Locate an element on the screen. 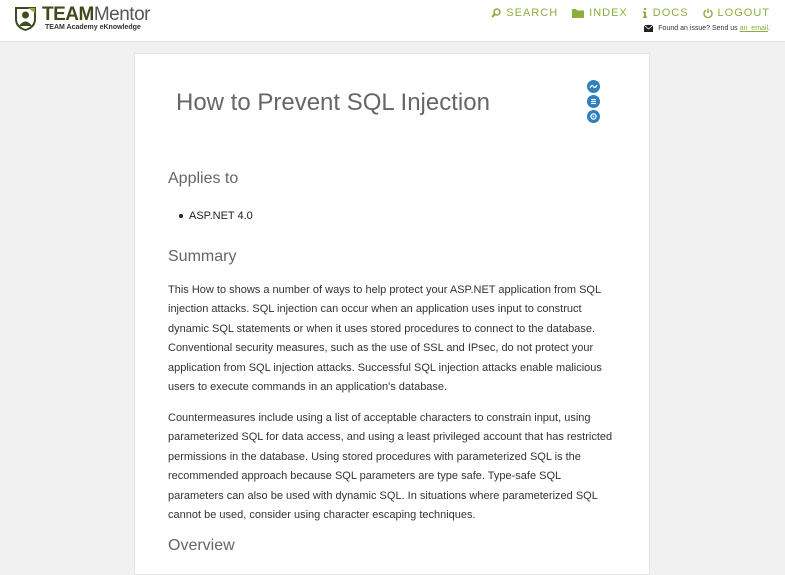  nav-search: SEARCH is located at coordinates (524, 13).